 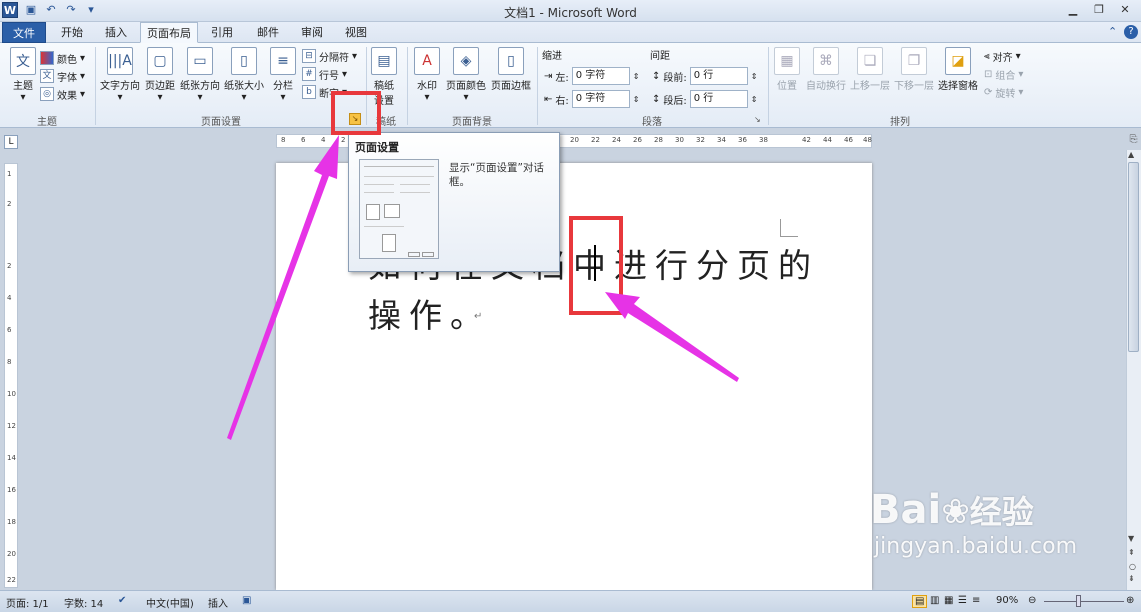 I want to click on watermark-brand: Bai, so click(x=906, y=510).